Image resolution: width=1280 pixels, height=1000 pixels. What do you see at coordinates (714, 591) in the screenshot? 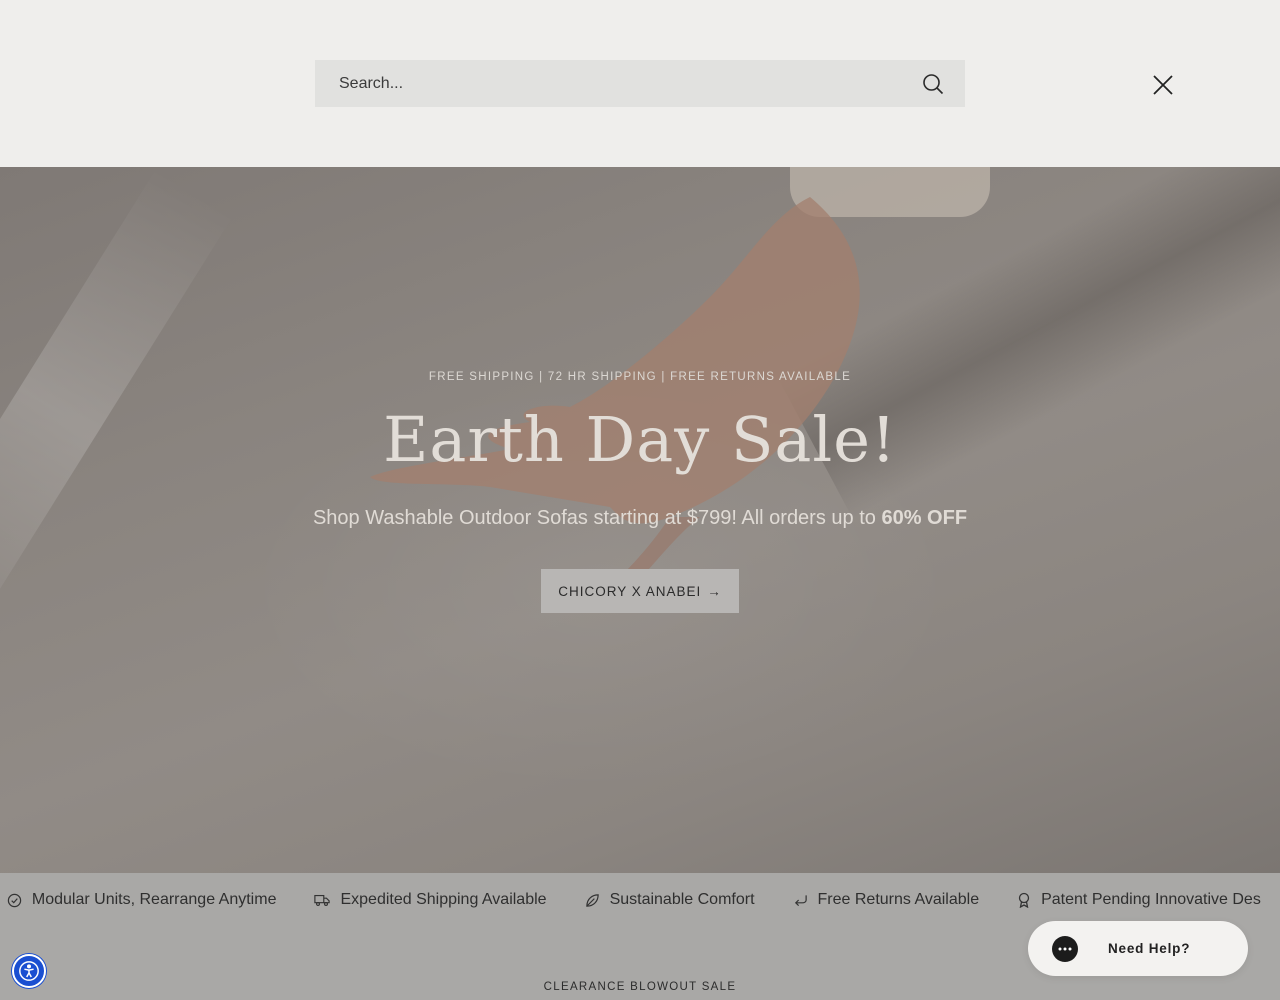
I see `arrow-right-icon: →` at bounding box center [714, 591].